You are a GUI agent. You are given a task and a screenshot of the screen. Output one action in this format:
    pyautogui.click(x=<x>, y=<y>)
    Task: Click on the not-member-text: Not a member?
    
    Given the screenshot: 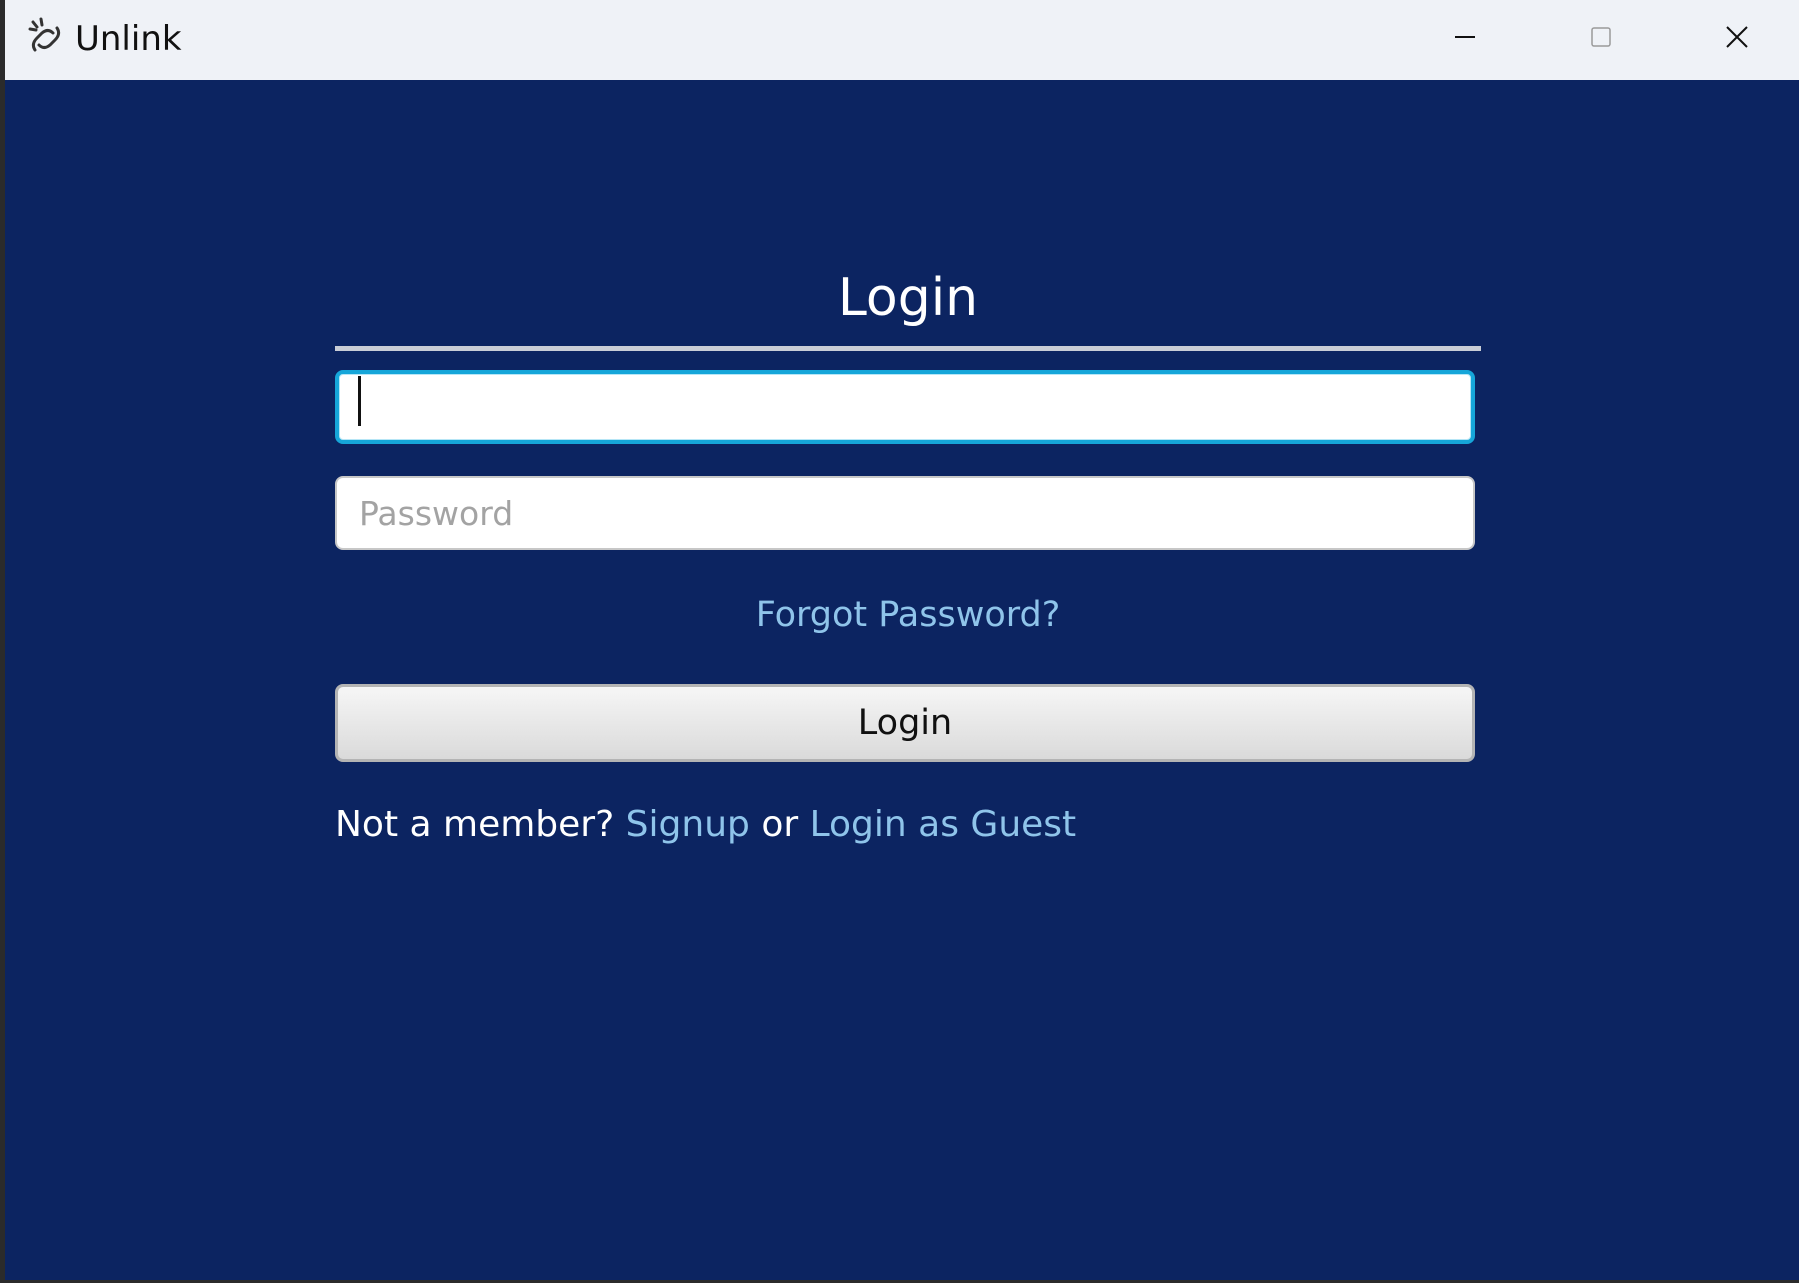 What is the action you would take?
    pyautogui.click(x=475, y=824)
    